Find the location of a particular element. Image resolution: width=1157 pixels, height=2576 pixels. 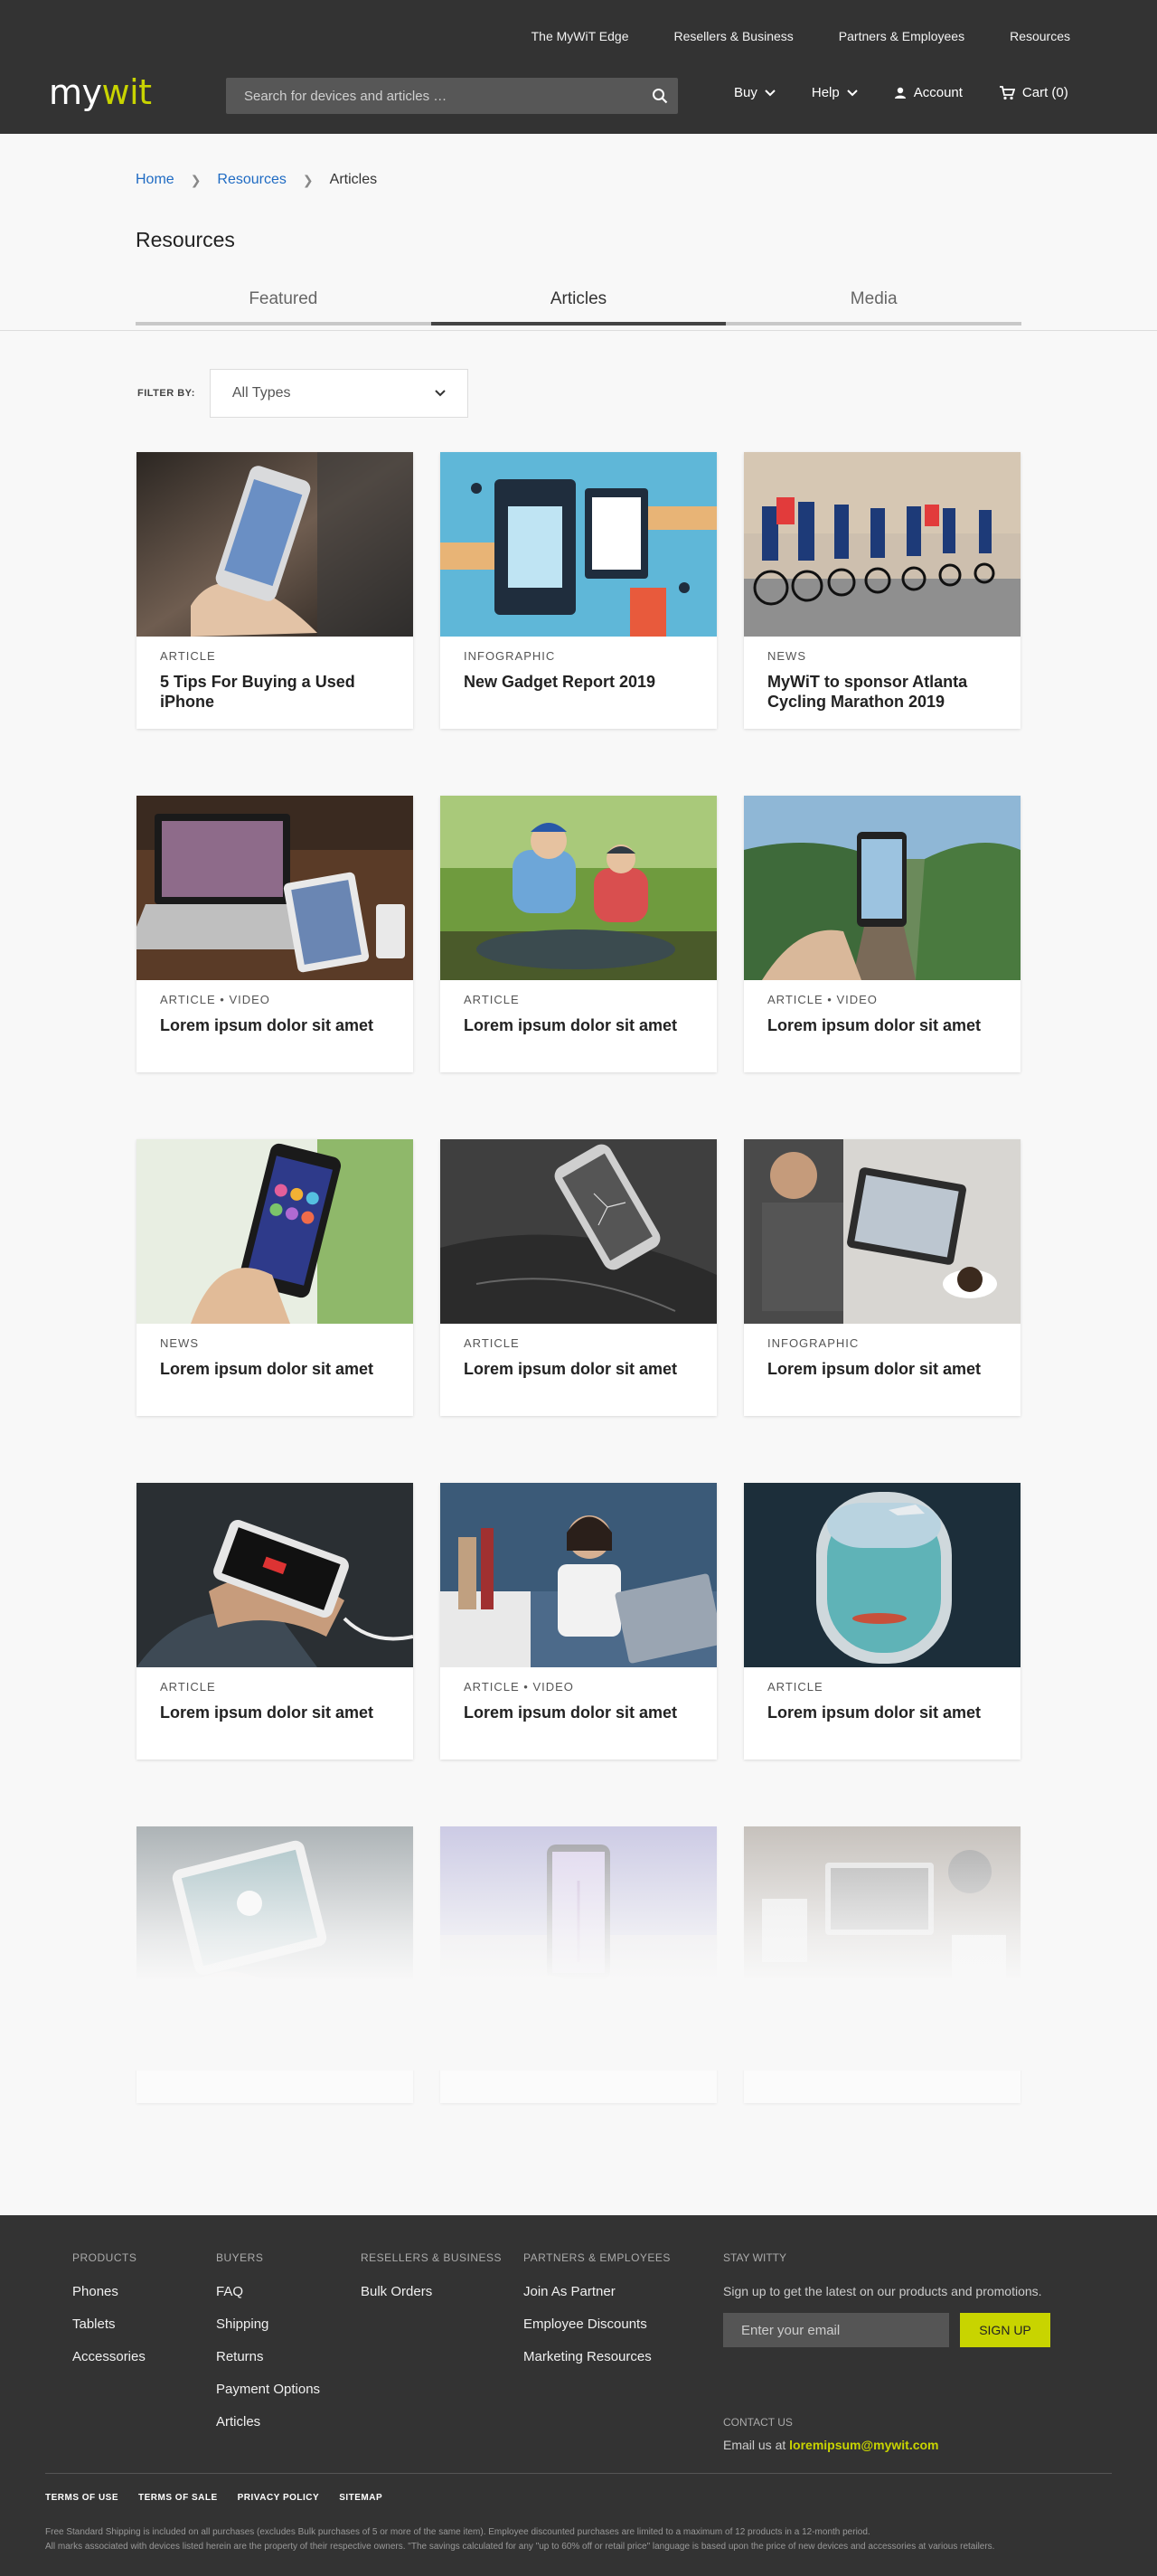

footer-resellers: RESELLERS & BUSINESS Bulk Orders is located at coordinates (431, 2284).